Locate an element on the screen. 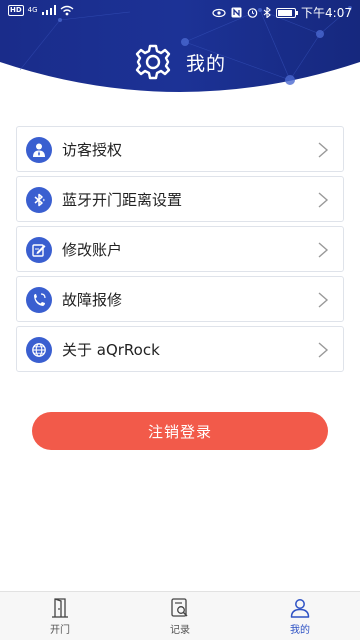  menu-item-label: 关于 aQrRock is located at coordinates (111, 350).